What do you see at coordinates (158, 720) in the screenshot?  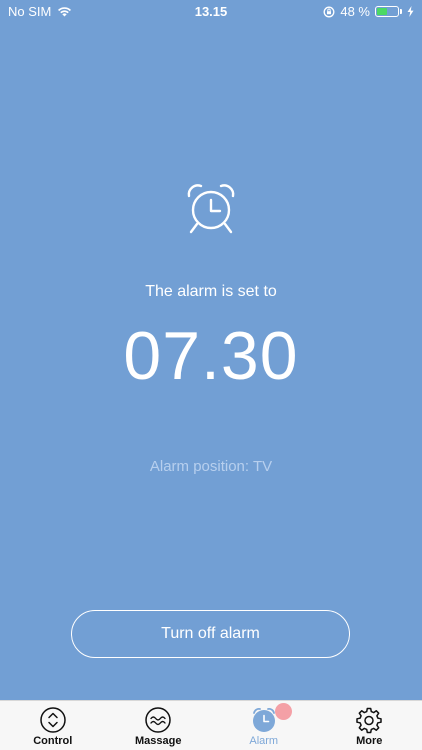 I see `wave-icon` at bounding box center [158, 720].